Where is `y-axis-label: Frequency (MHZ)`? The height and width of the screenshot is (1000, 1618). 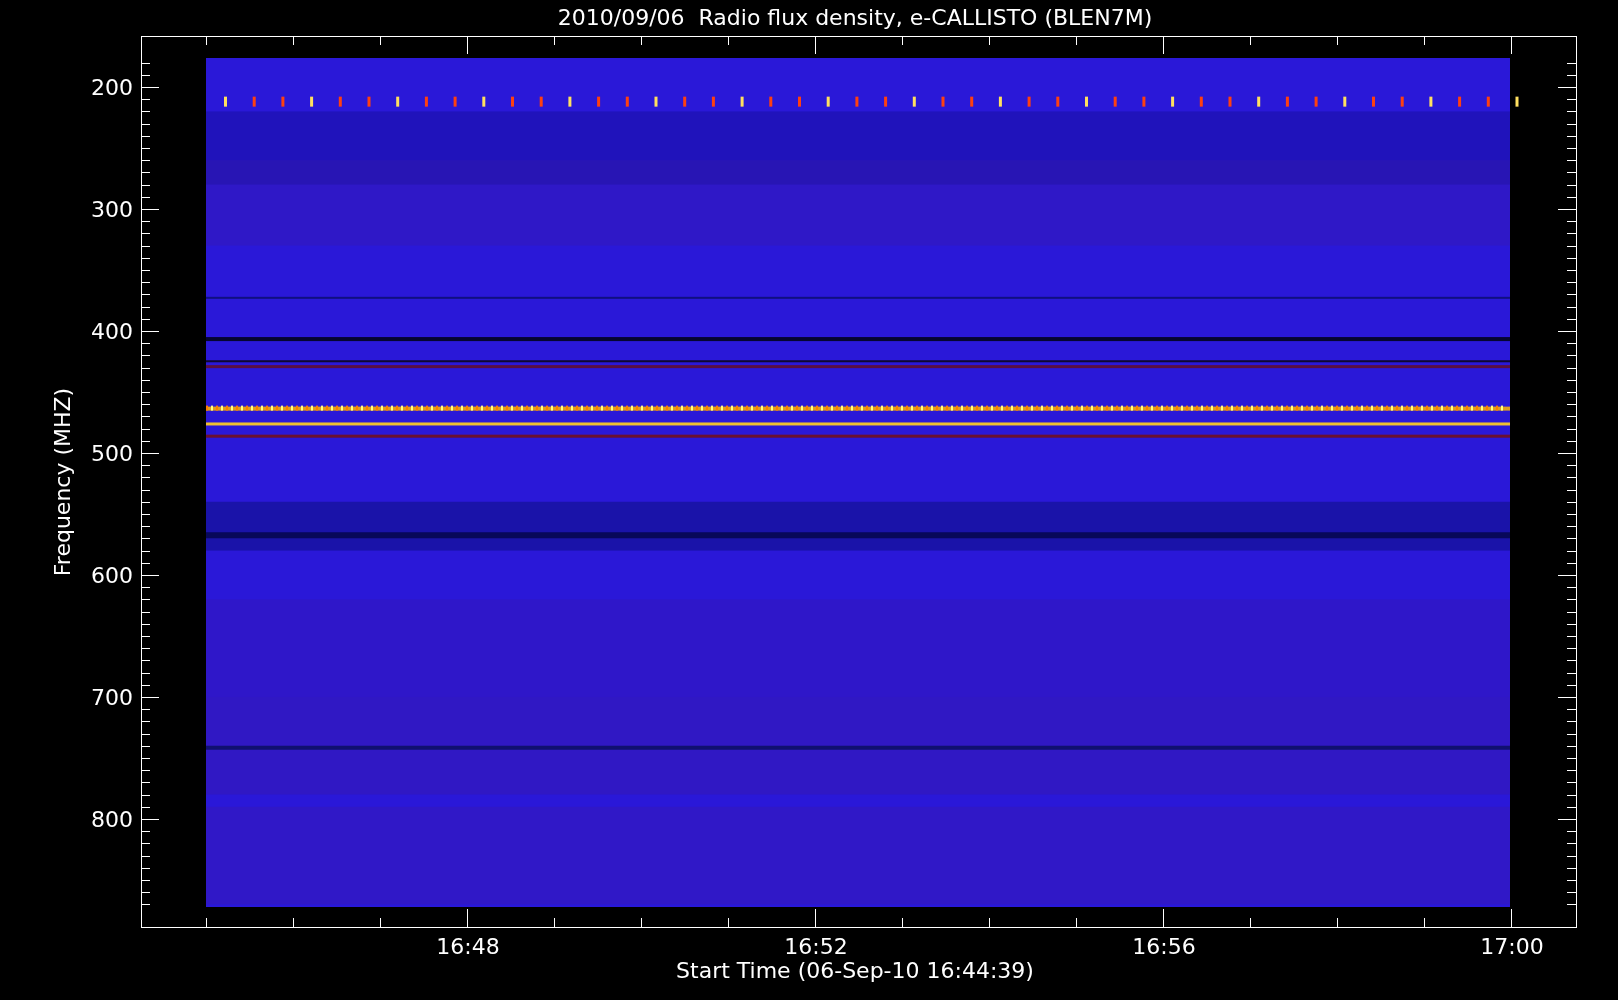
y-axis-label: Frequency (MHZ) is located at coordinates (62, 482).